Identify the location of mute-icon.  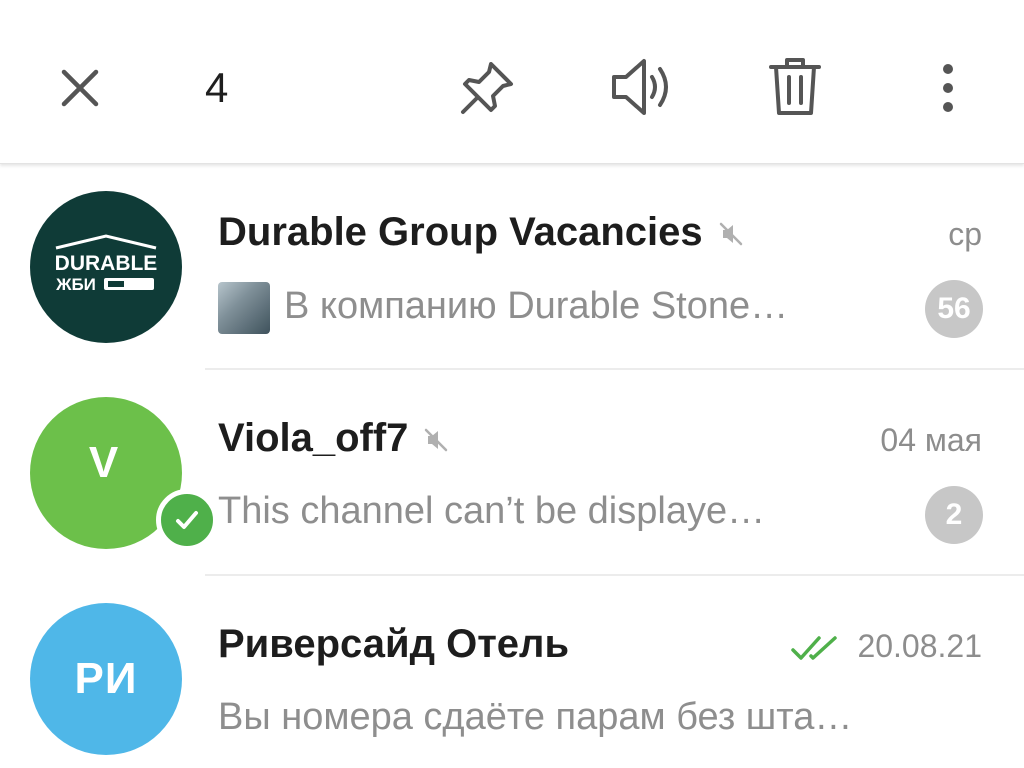
(640, 87).